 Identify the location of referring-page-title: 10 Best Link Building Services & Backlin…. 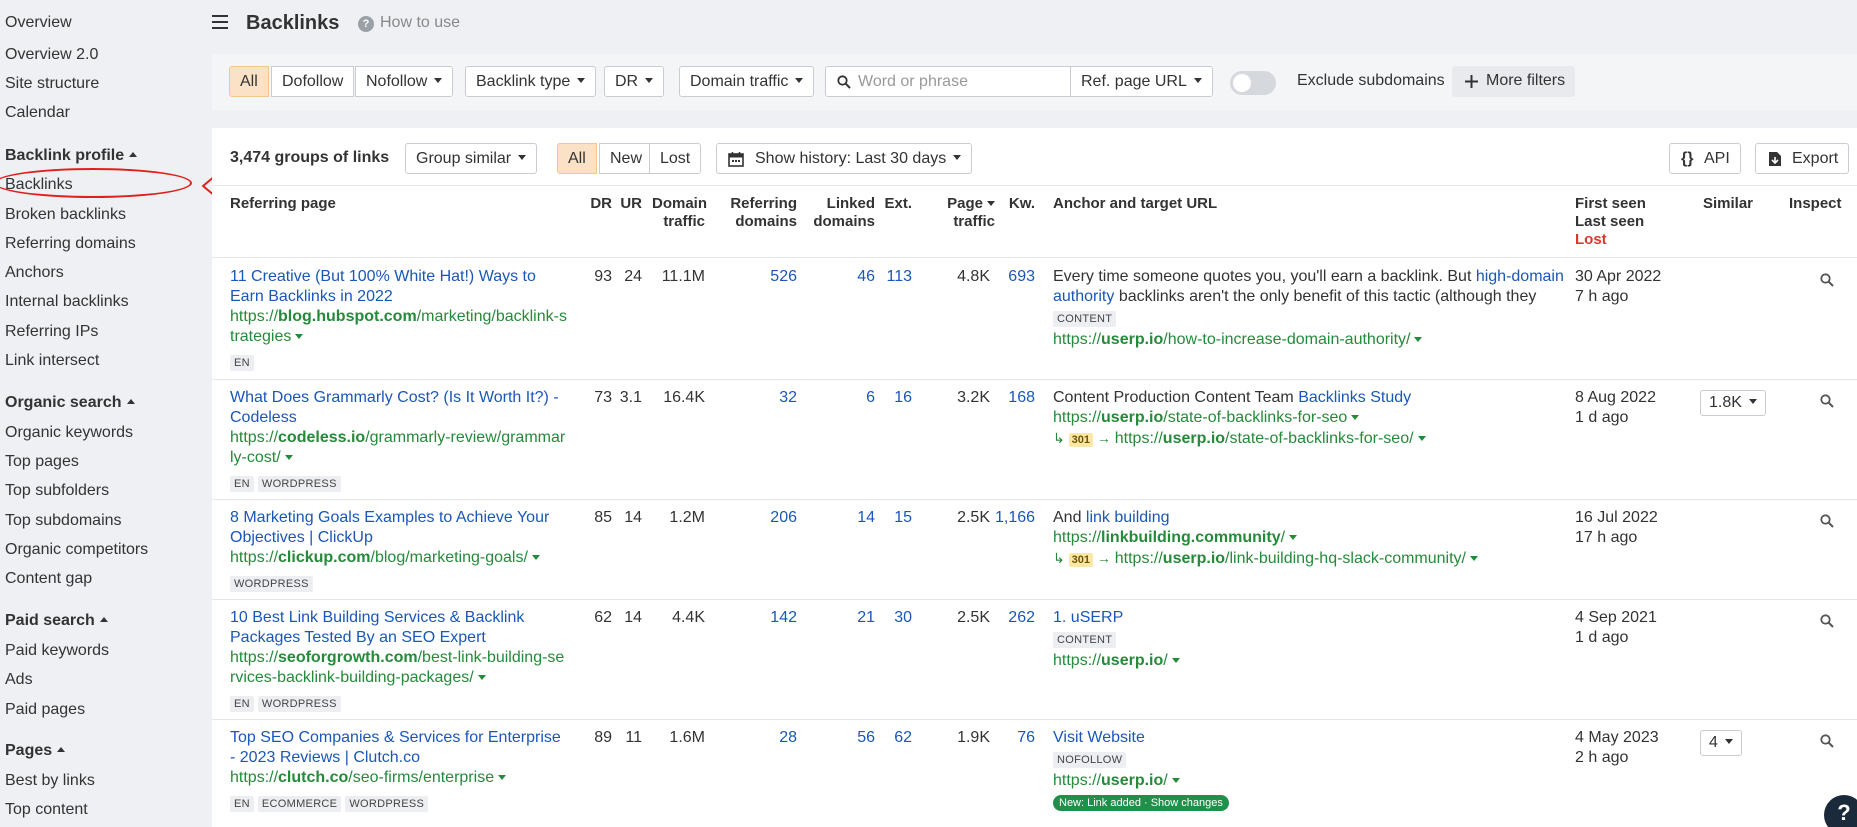
(400, 628).